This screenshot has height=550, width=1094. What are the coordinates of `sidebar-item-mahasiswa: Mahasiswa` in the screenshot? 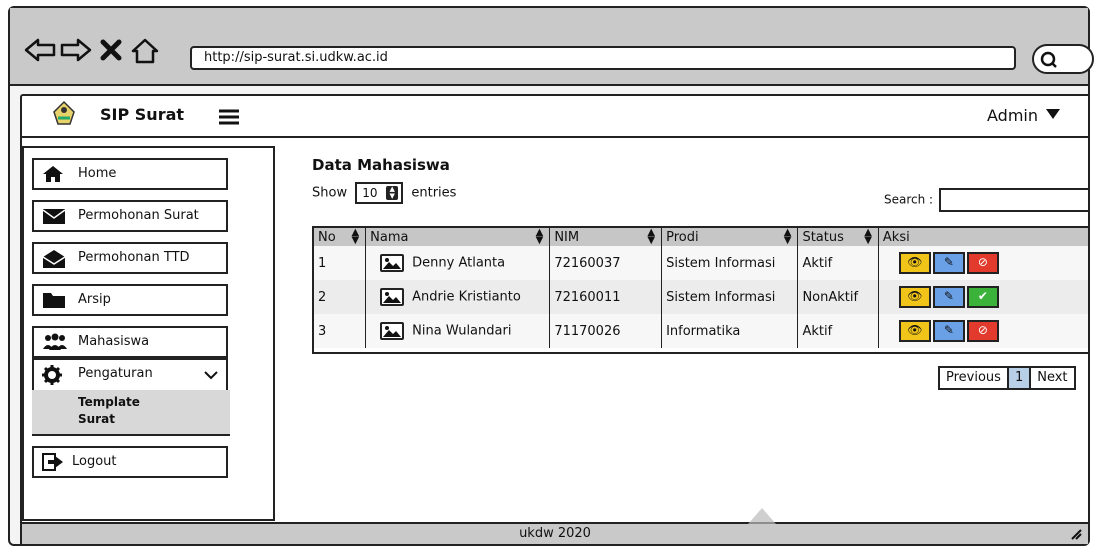 It's located at (130, 342).